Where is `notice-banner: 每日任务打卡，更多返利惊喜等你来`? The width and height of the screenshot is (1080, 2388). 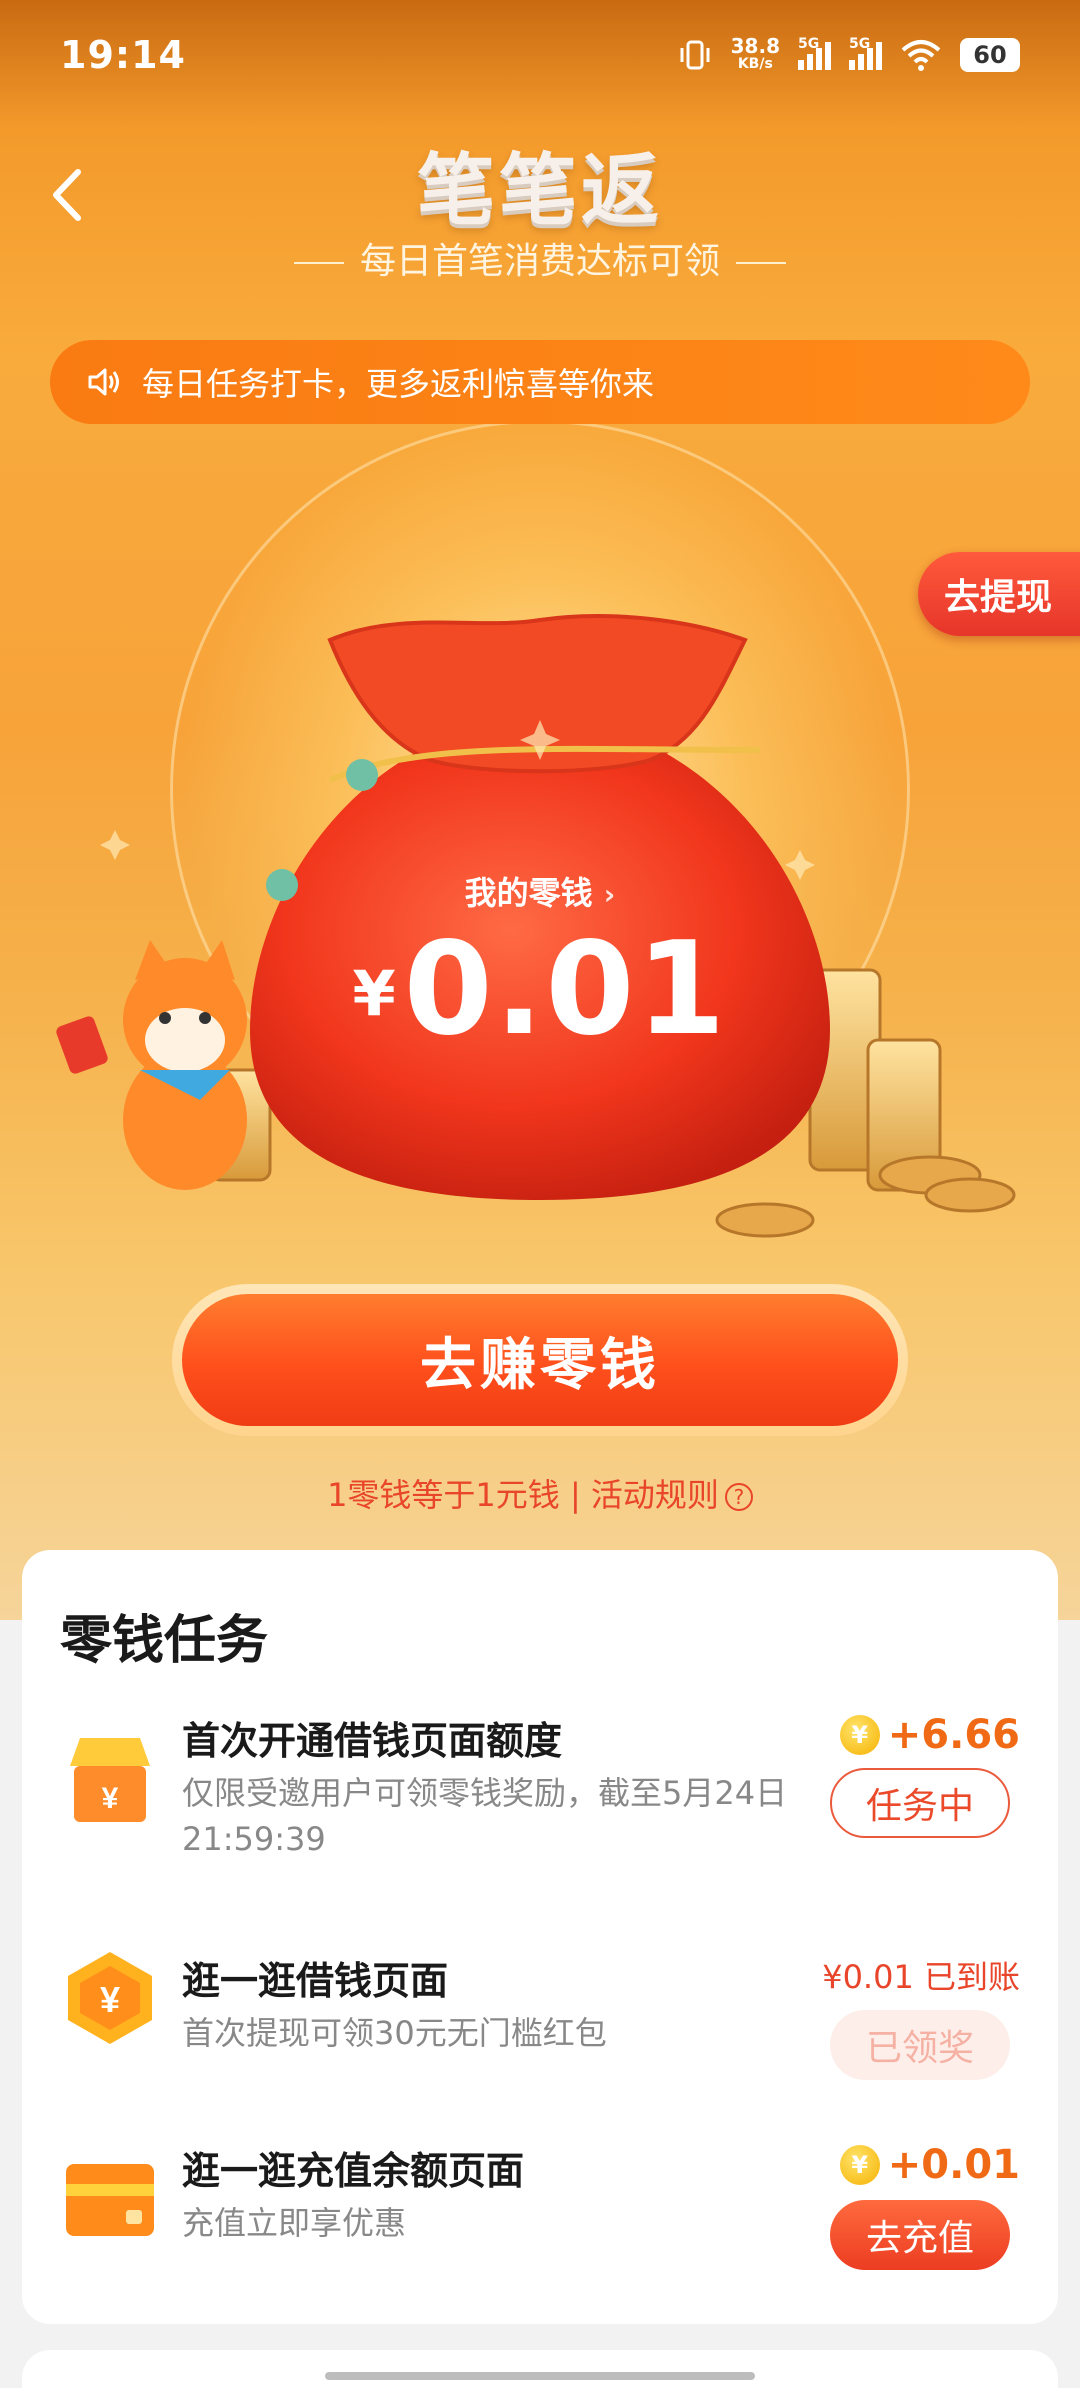
notice-banner: 每日任务打卡，更多返利惊喜等你来 is located at coordinates (540, 382).